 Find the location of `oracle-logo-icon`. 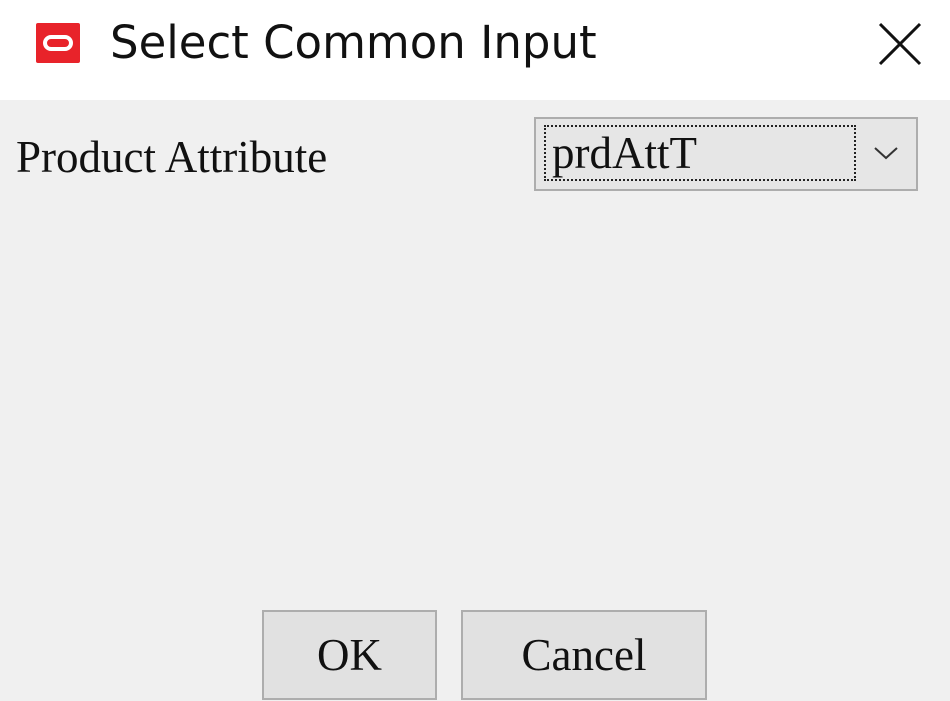

oracle-logo-icon is located at coordinates (58, 43).